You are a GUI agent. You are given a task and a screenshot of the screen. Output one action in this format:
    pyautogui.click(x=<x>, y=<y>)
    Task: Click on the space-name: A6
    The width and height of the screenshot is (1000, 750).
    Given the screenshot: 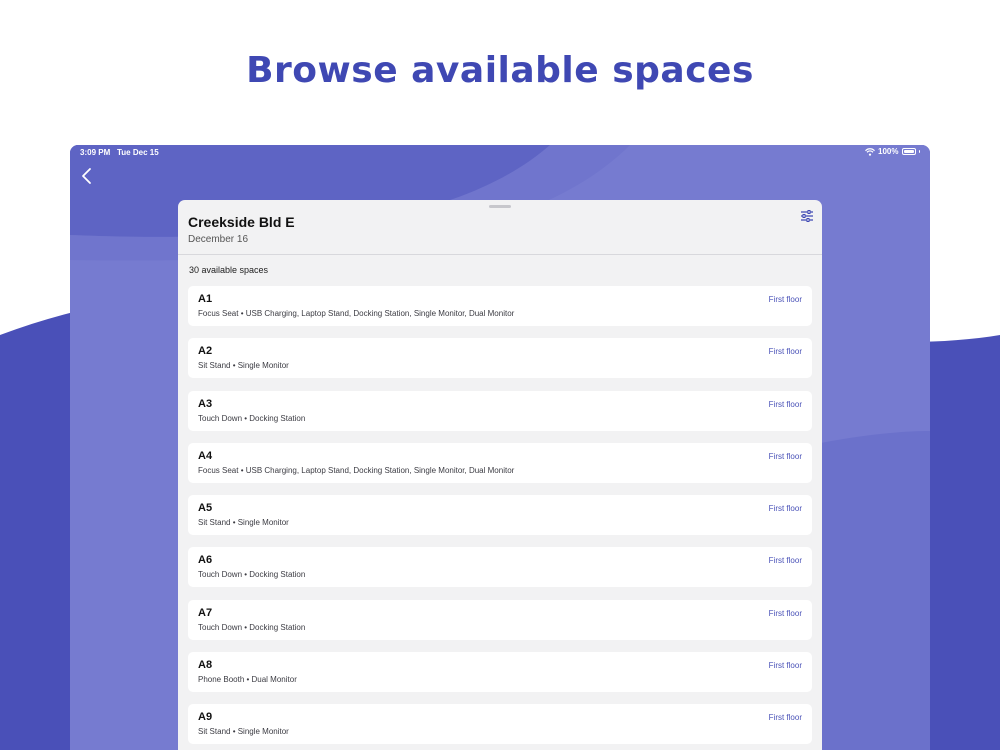 What is the action you would take?
    pyautogui.click(x=205, y=560)
    